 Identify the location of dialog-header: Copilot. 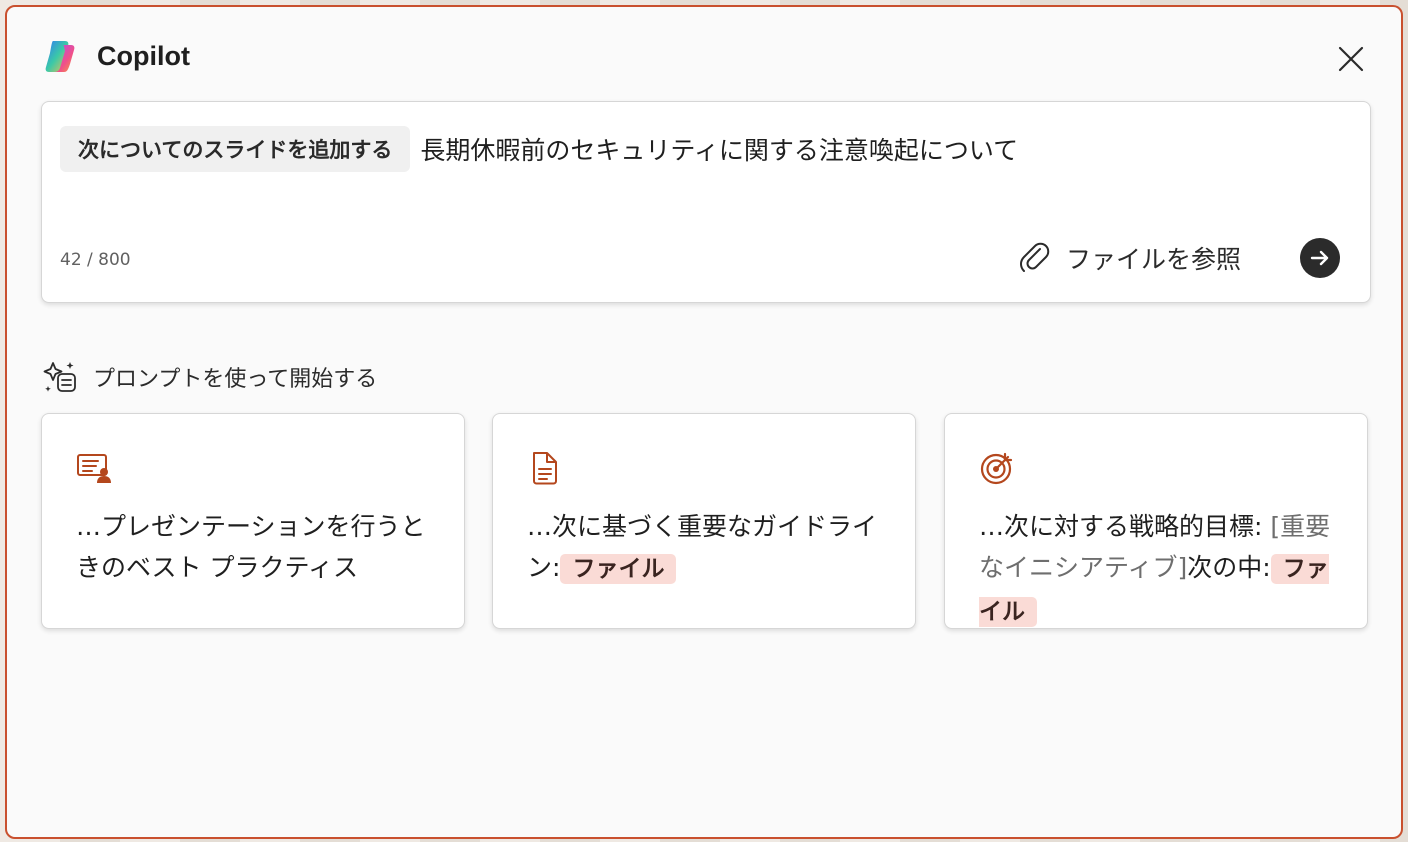
(704, 55).